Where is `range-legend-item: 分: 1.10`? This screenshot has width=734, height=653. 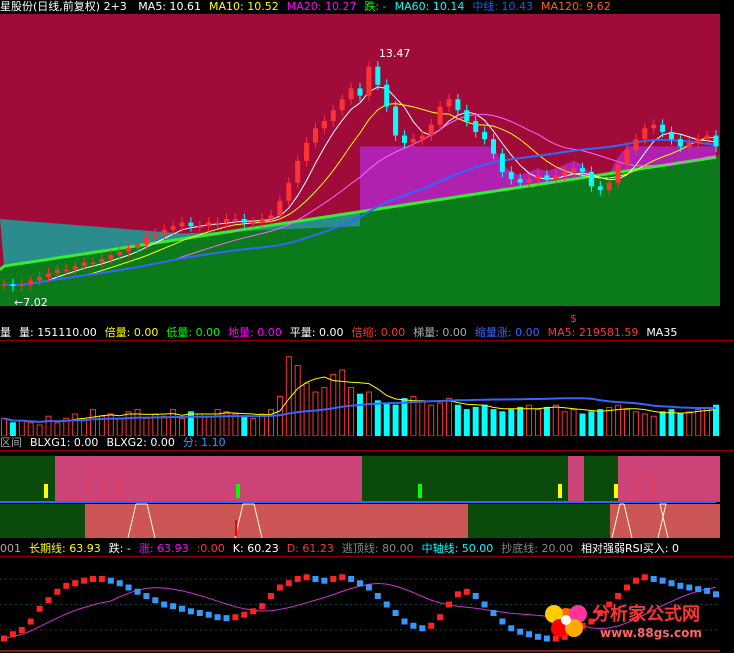 range-legend-item: 分: 1.10 is located at coordinates (204, 442).